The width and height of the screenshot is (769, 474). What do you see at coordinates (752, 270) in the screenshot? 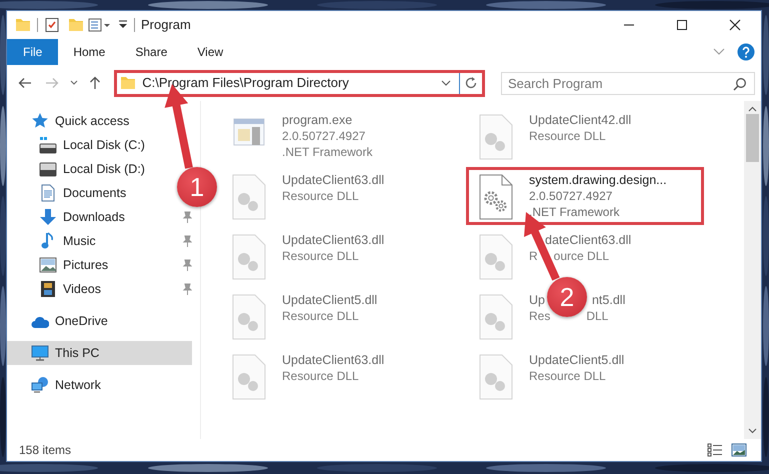
I see `scrollbar` at bounding box center [752, 270].